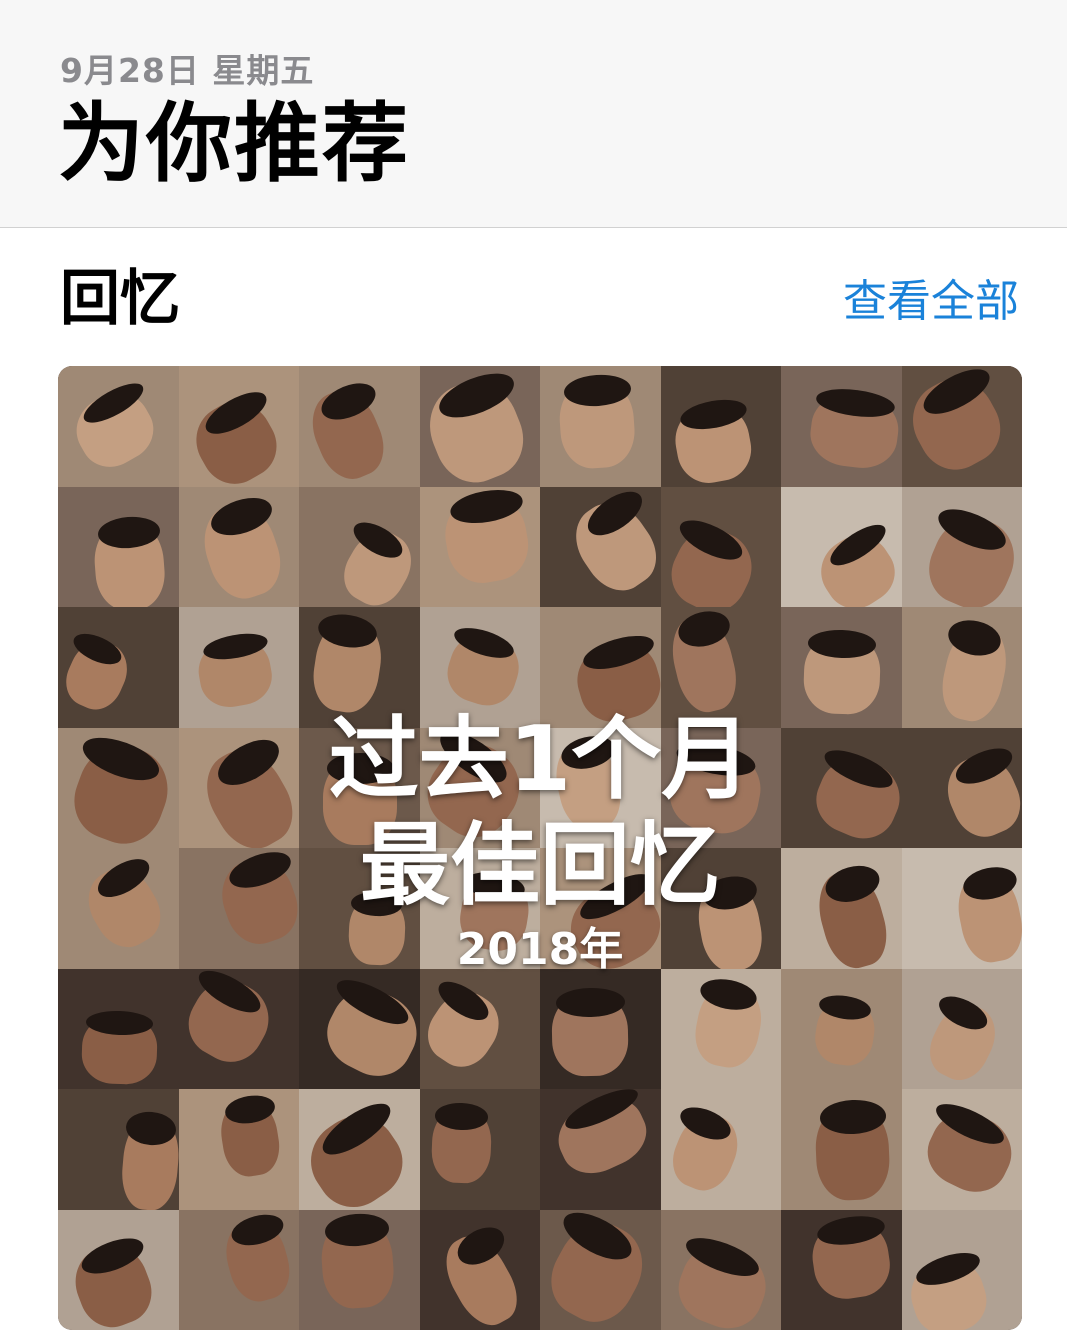  I want to click on section-title-memories: 回忆, so click(120, 299).